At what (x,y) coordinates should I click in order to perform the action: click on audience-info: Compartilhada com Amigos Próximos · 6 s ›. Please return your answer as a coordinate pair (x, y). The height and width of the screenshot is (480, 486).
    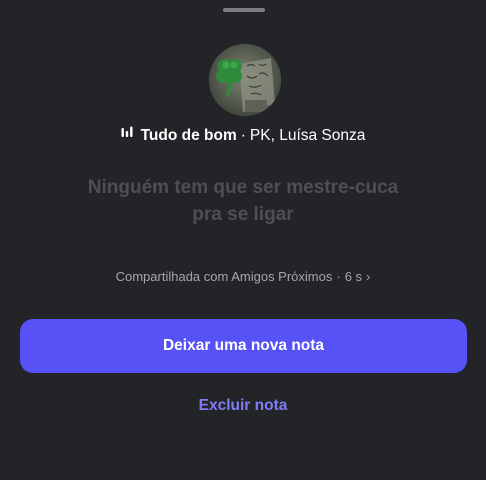
    Looking at the image, I should click on (243, 277).